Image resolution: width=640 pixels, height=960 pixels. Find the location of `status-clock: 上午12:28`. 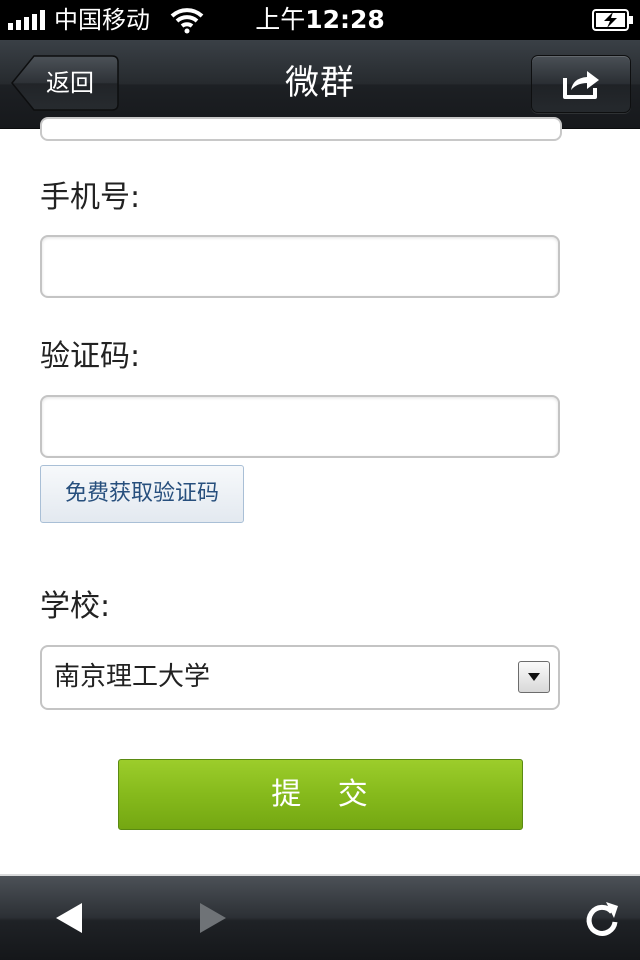

status-clock: 上午12:28 is located at coordinates (320, 20).